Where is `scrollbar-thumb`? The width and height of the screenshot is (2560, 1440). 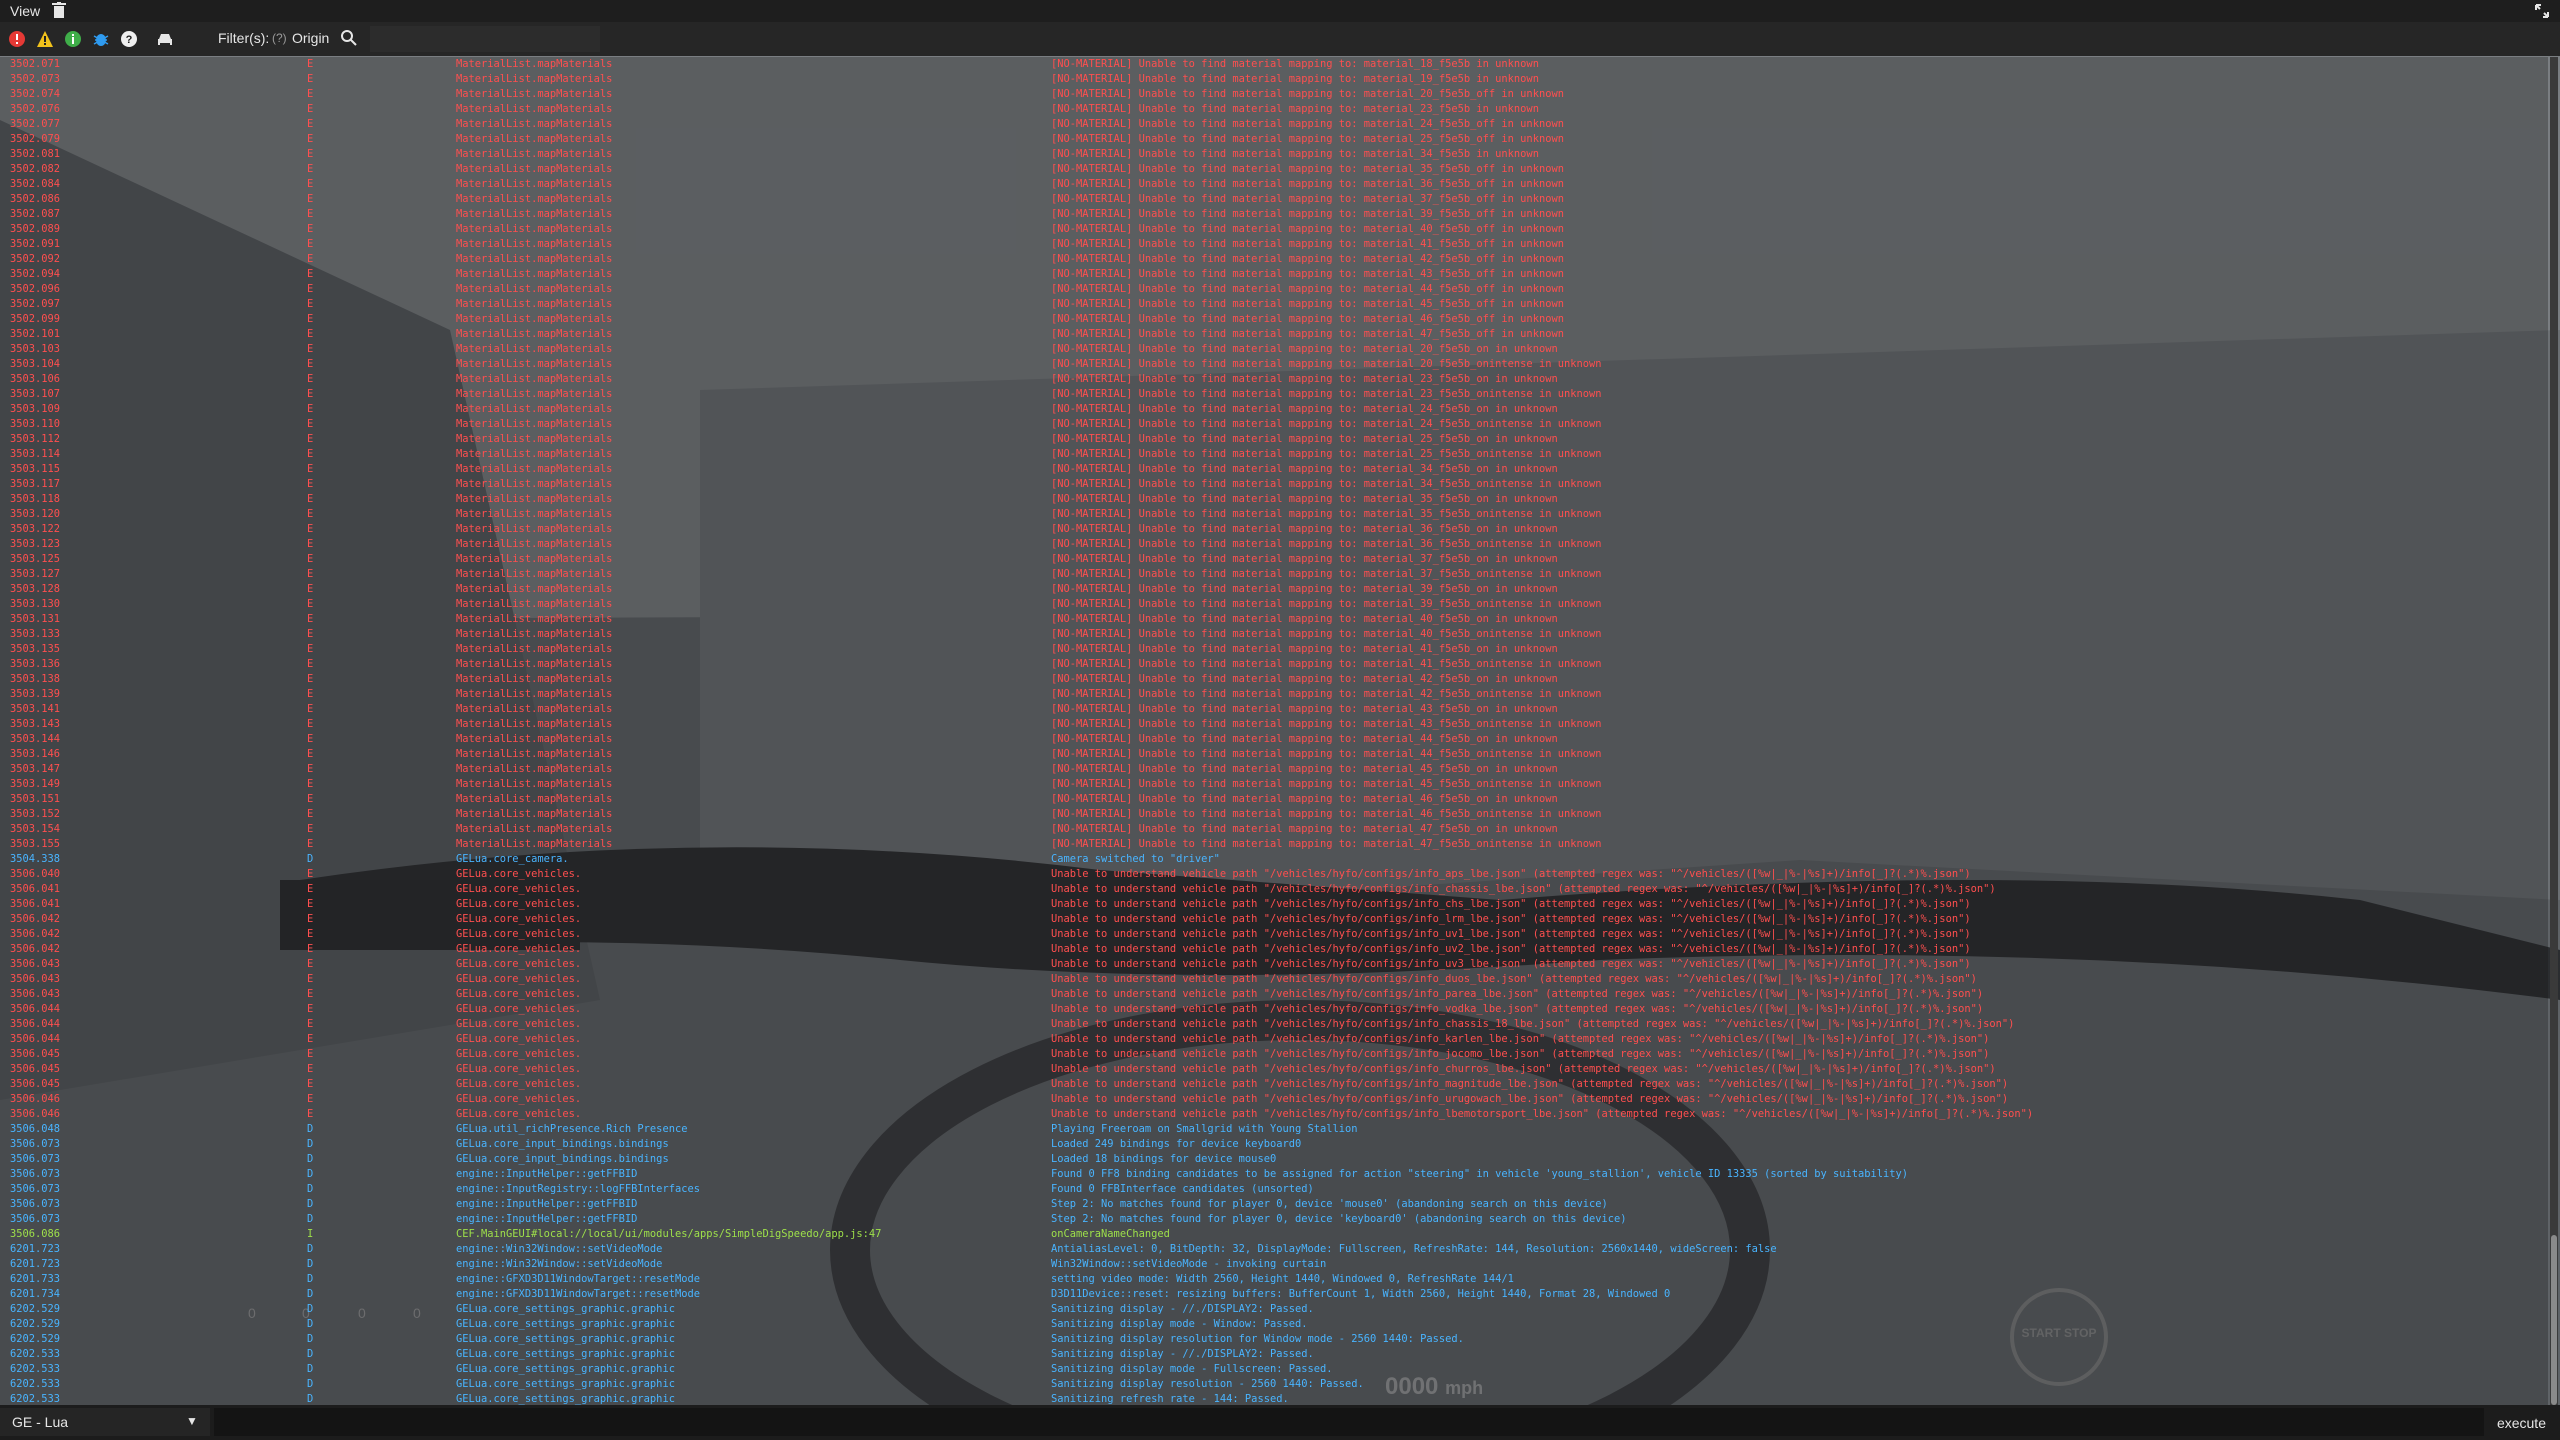
scrollbar-thumb is located at coordinates (2554, 1320).